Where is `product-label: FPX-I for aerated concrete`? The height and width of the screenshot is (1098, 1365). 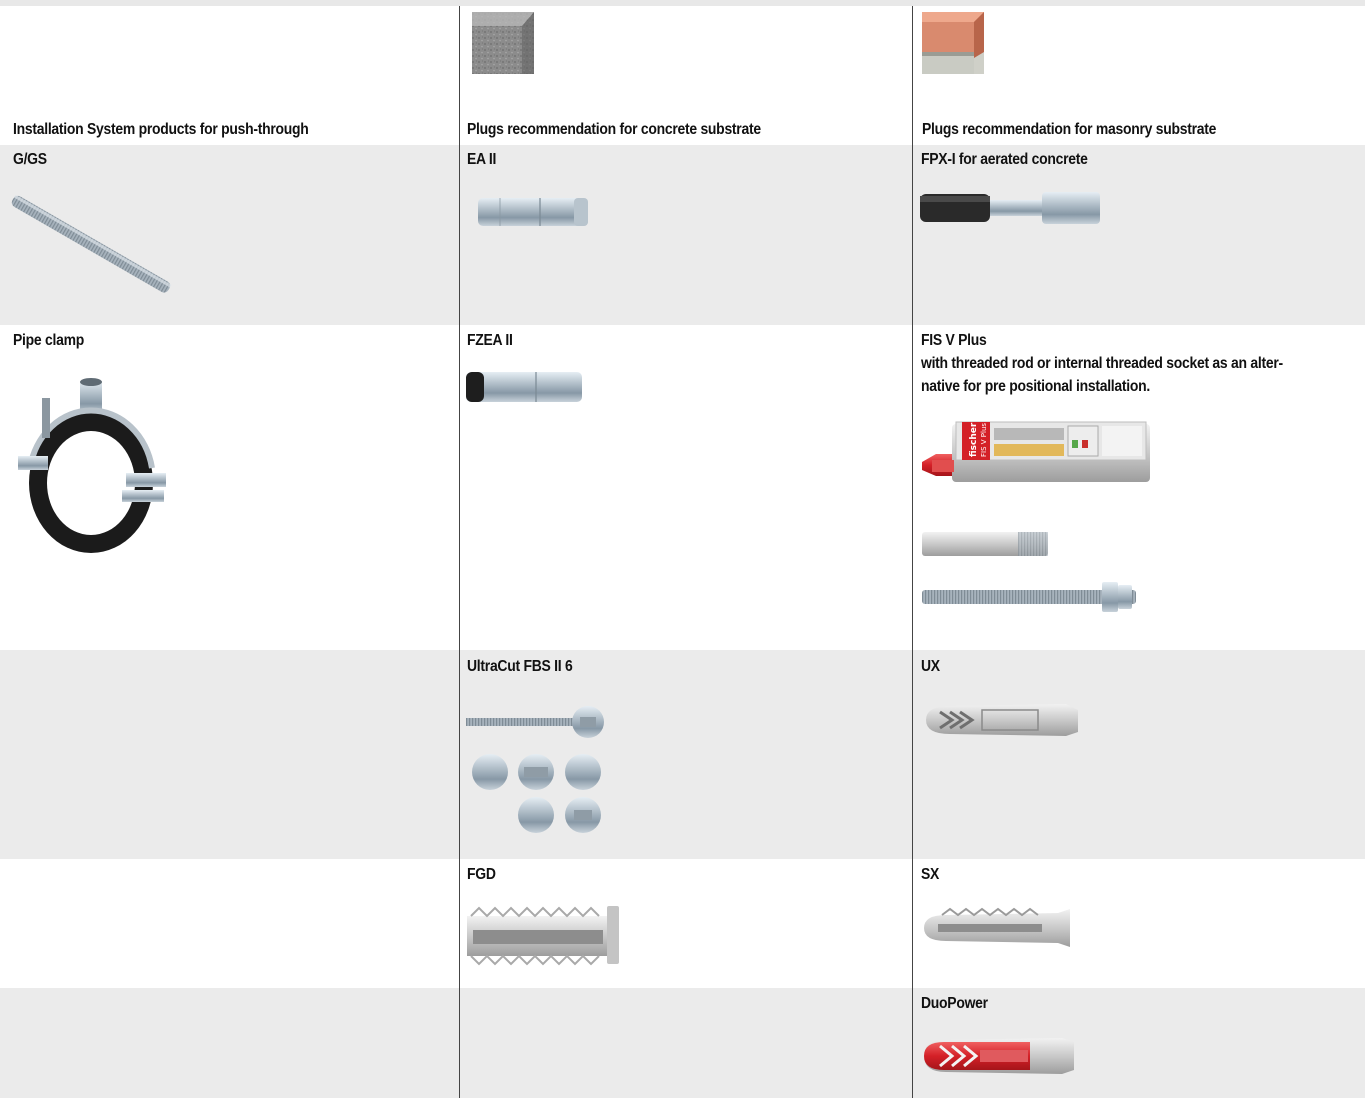
product-label: FPX-I for aerated concrete is located at coordinates (1004, 159).